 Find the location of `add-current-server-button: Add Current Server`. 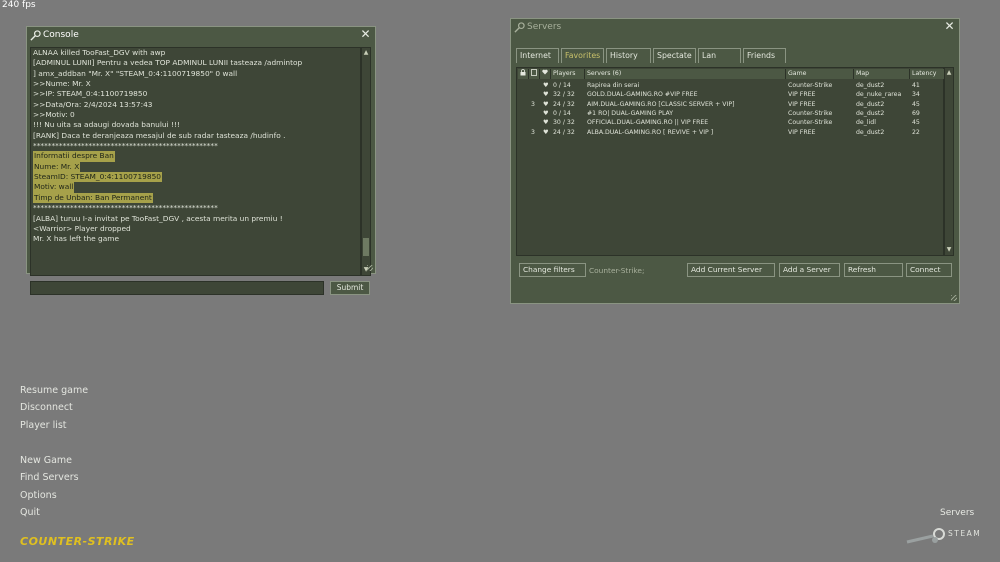

add-current-server-button: Add Current Server is located at coordinates (731, 270).